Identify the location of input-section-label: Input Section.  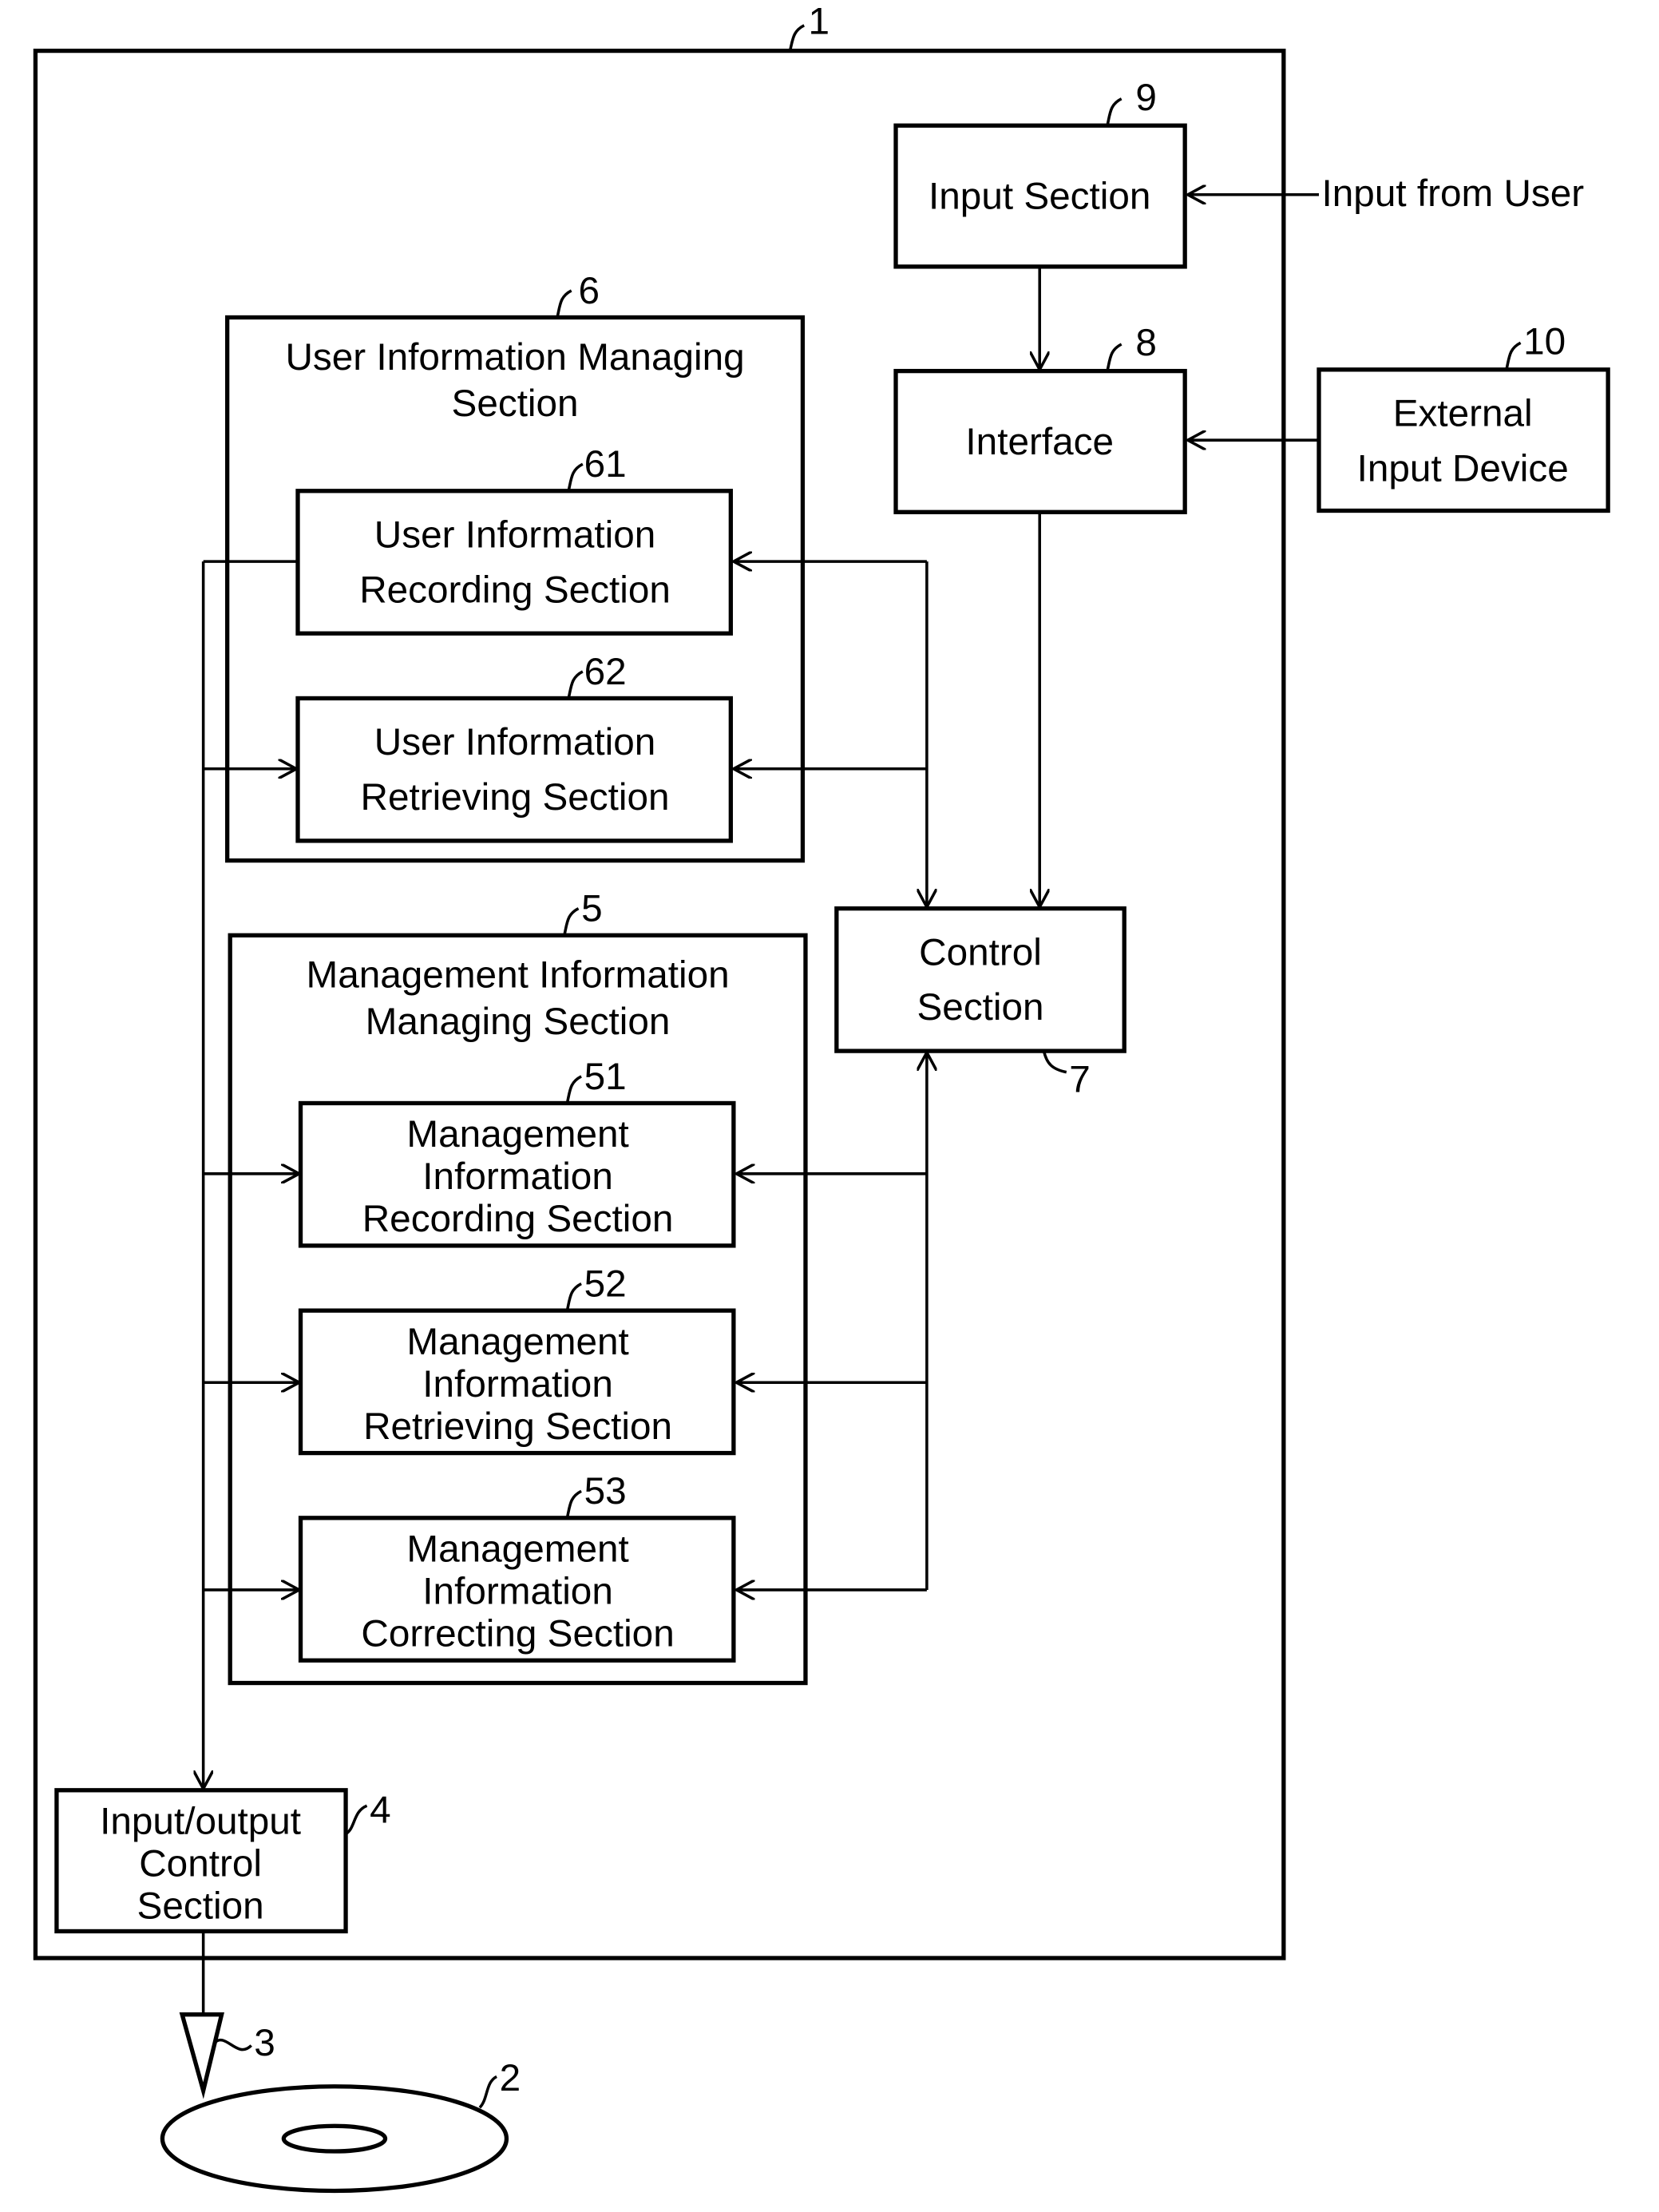
(1039, 196).